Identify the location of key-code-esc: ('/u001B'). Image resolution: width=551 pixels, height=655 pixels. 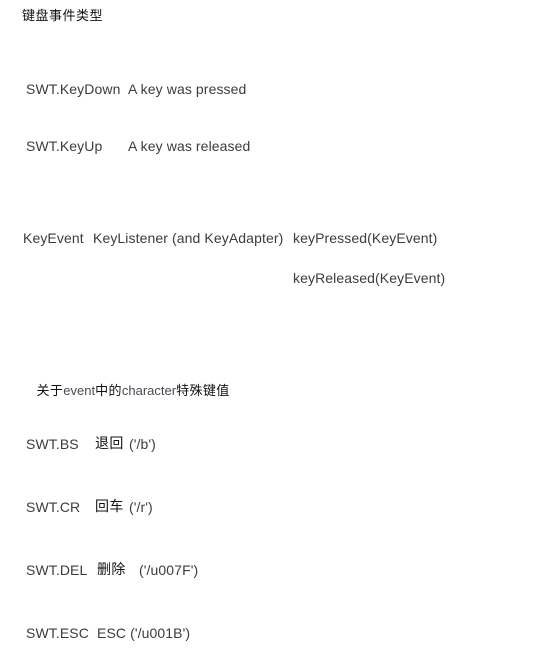
(160, 633).